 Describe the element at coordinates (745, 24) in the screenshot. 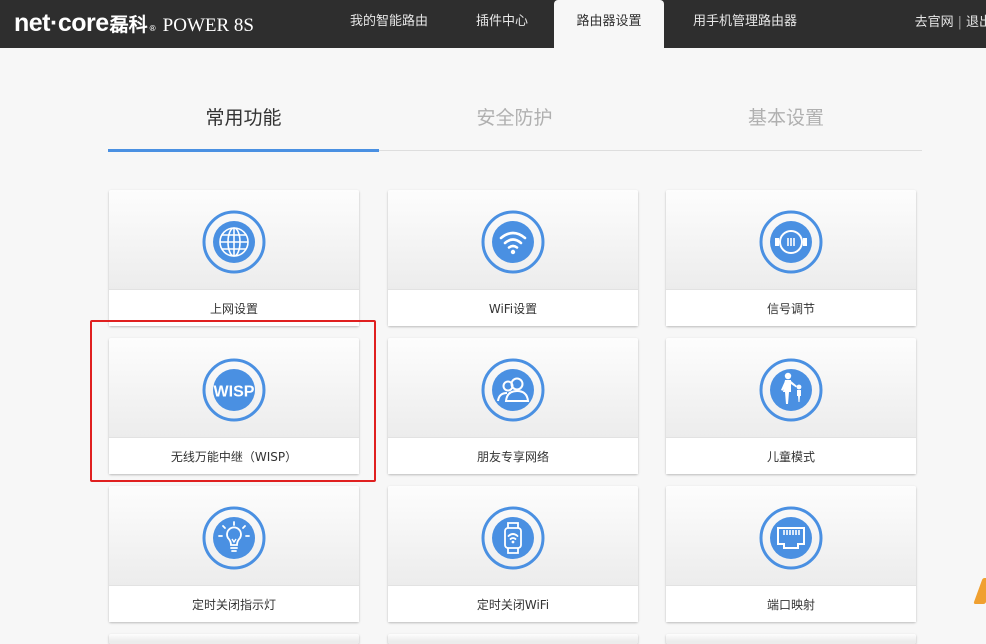

I see `nav-mobile-manage: 用手机管理路由器` at that location.